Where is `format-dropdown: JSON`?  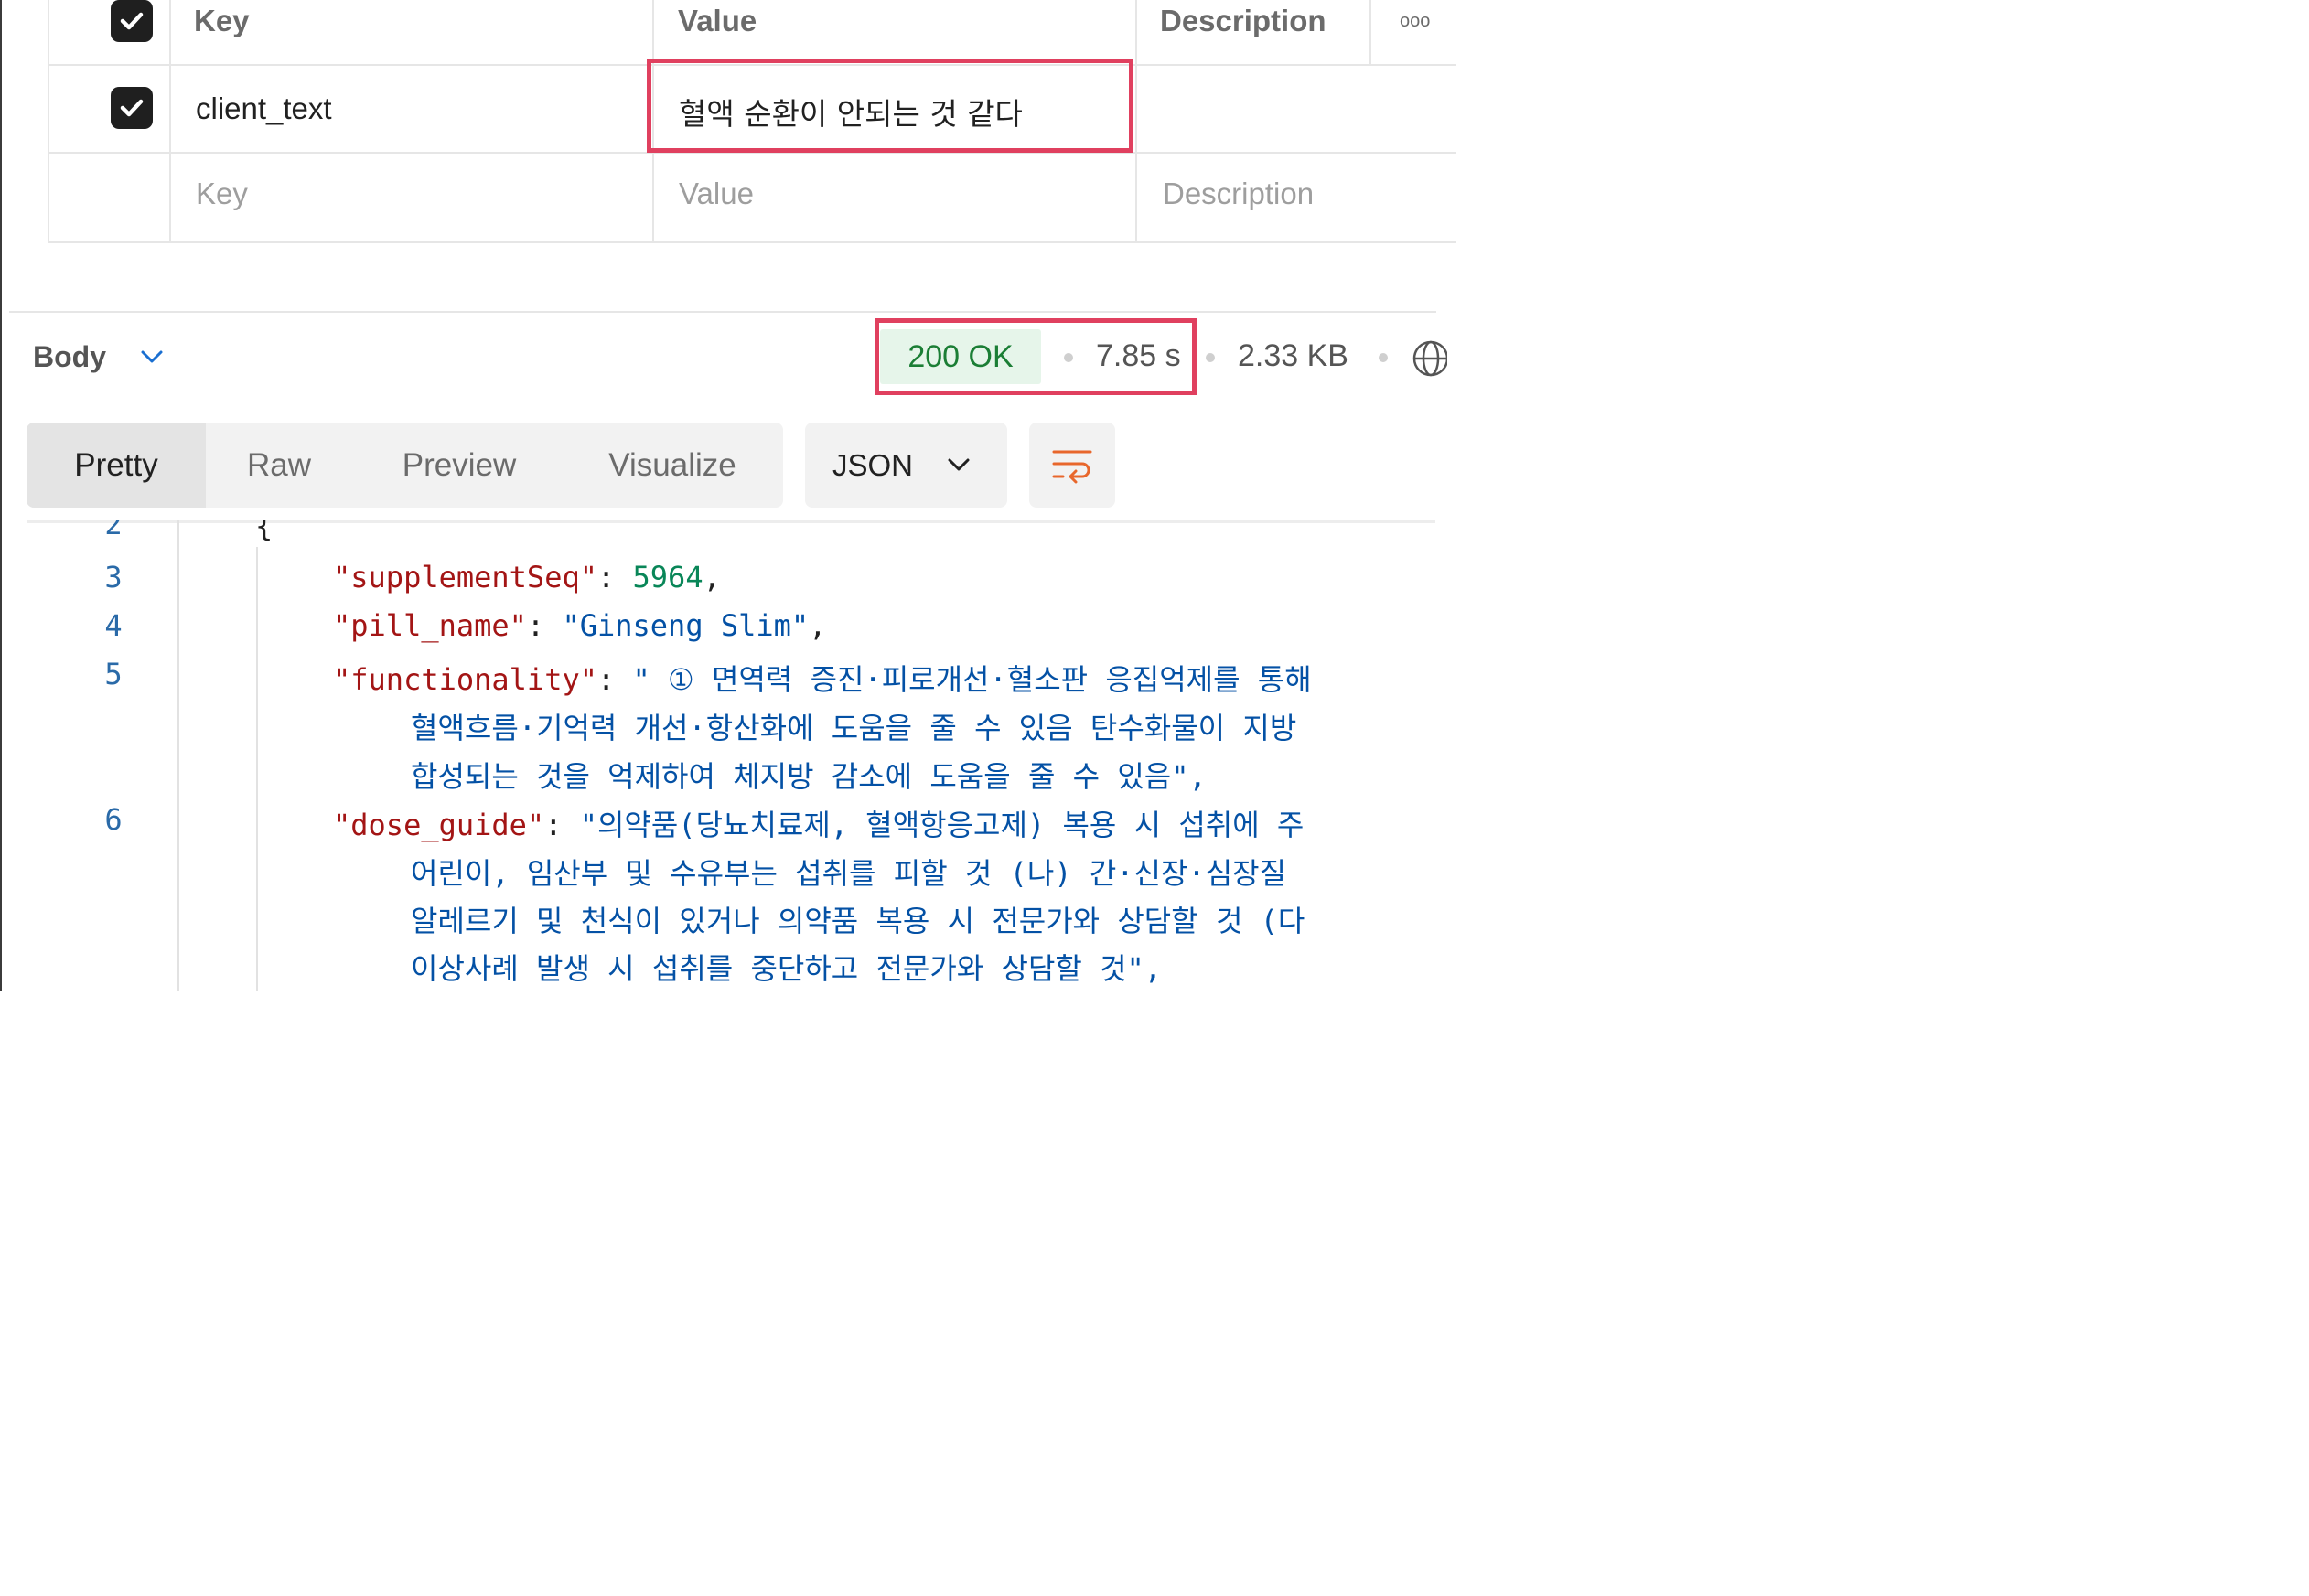
format-dropdown: JSON is located at coordinates (906, 465).